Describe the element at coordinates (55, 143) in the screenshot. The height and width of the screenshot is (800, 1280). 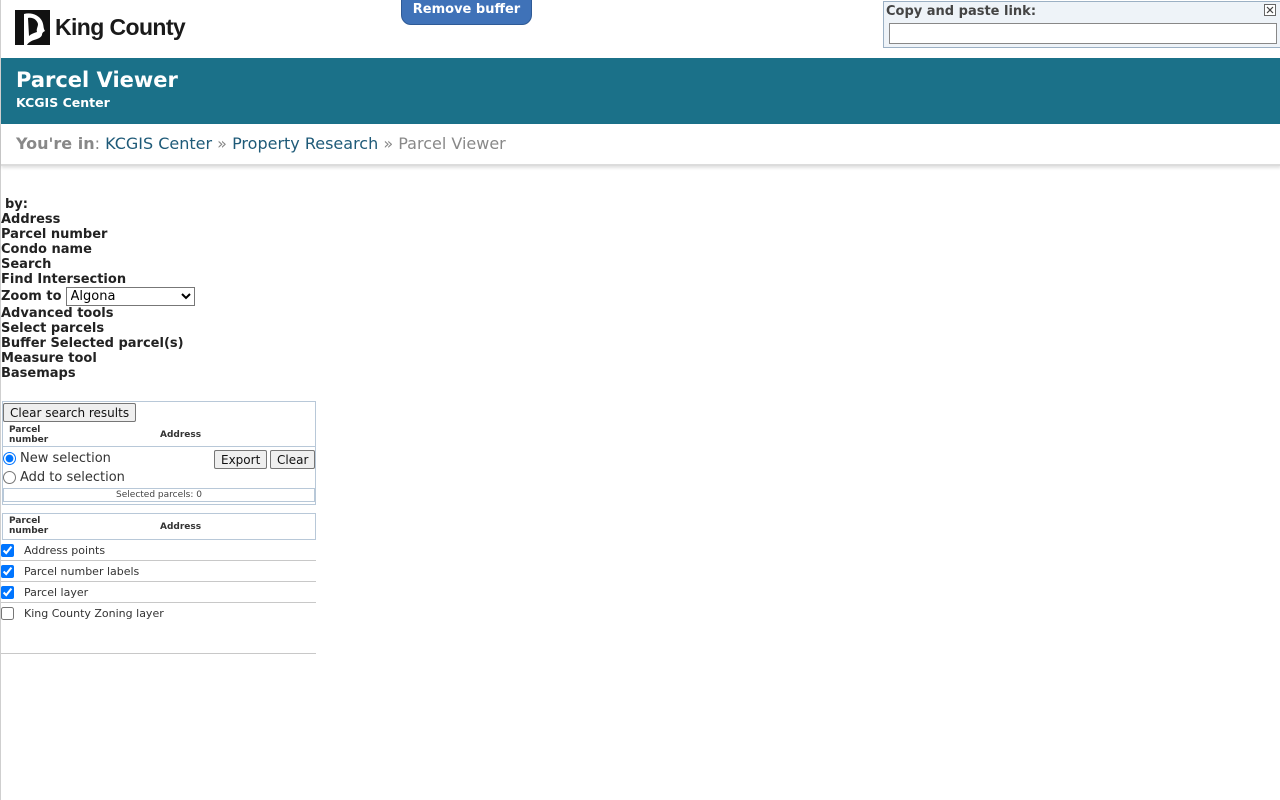
I see `breadcrumb-prefix: You're in` at that location.